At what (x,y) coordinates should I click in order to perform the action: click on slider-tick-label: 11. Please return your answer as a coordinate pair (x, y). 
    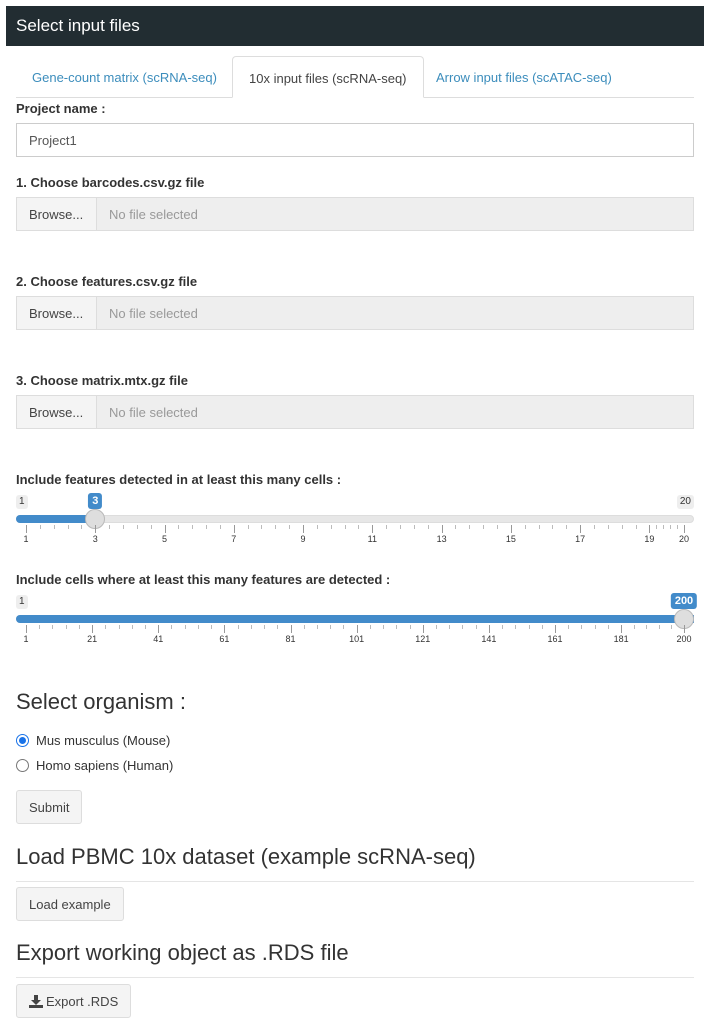
    Looking at the image, I should click on (372, 539).